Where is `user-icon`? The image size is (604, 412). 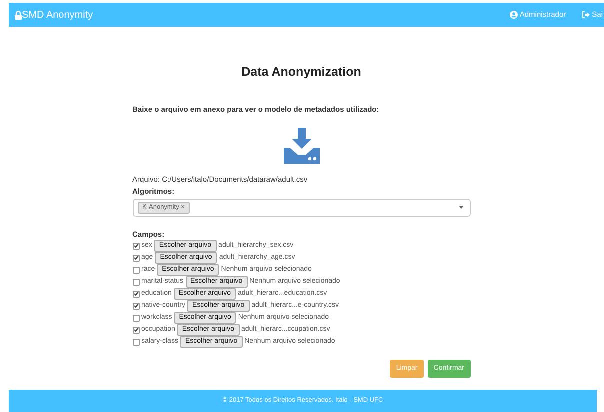 user-icon is located at coordinates (514, 15).